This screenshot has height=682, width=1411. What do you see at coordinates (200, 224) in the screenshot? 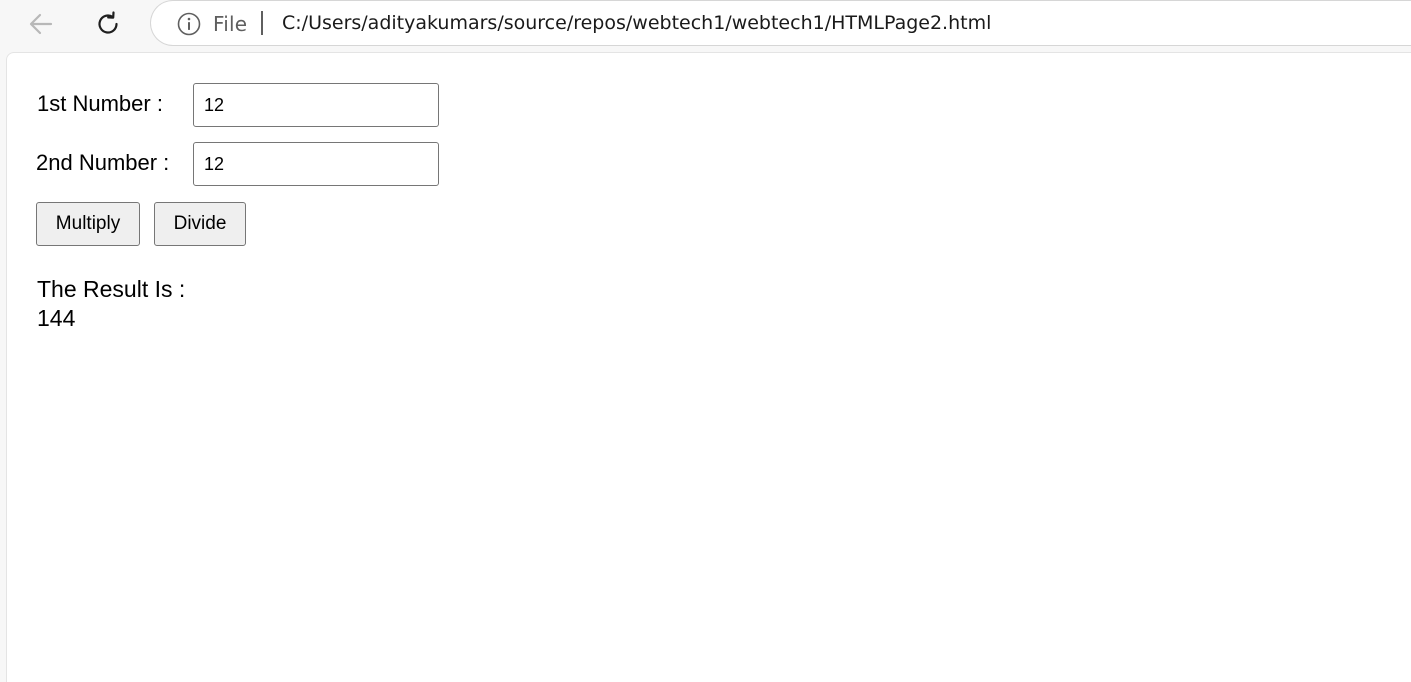
I see `divide-button: Divide` at bounding box center [200, 224].